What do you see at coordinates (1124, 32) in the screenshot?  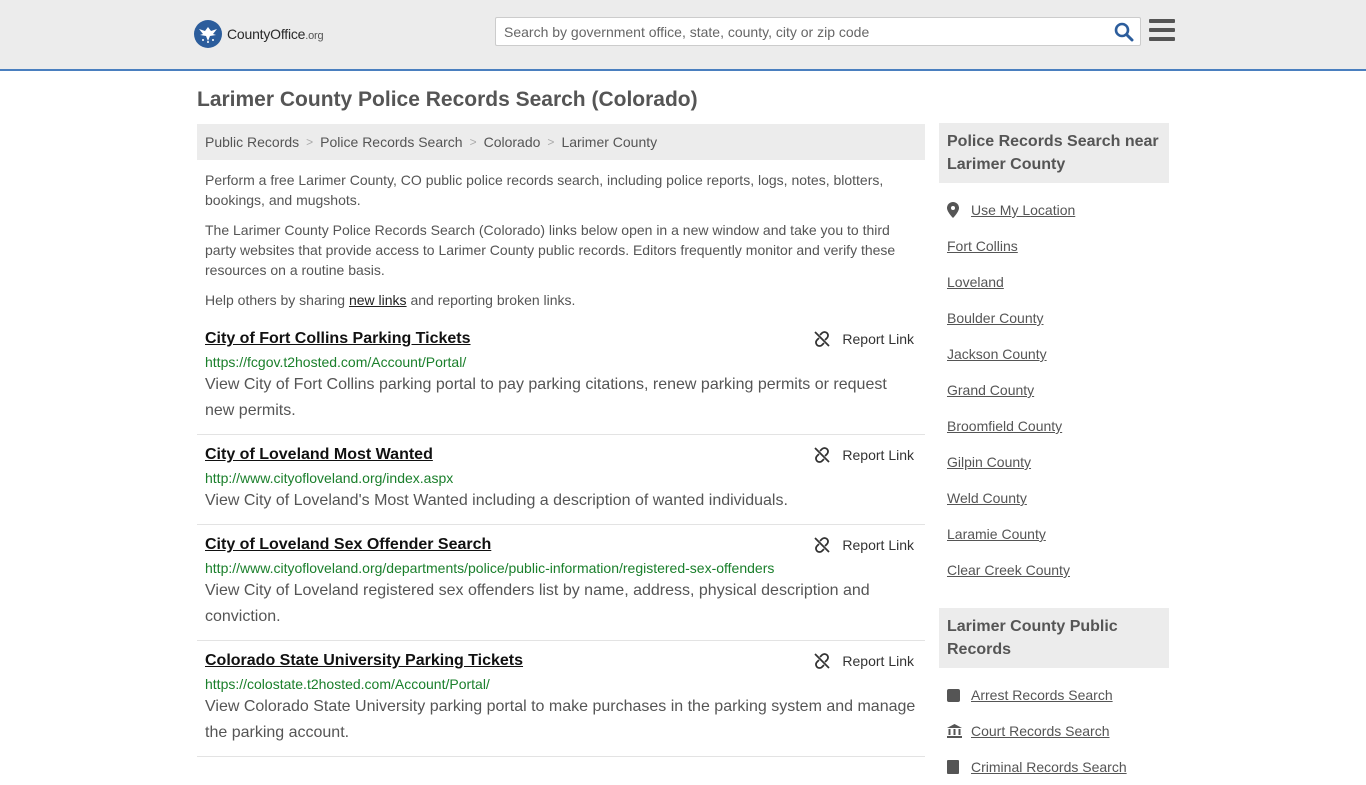 I see `search-icon` at bounding box center [1124, 32].